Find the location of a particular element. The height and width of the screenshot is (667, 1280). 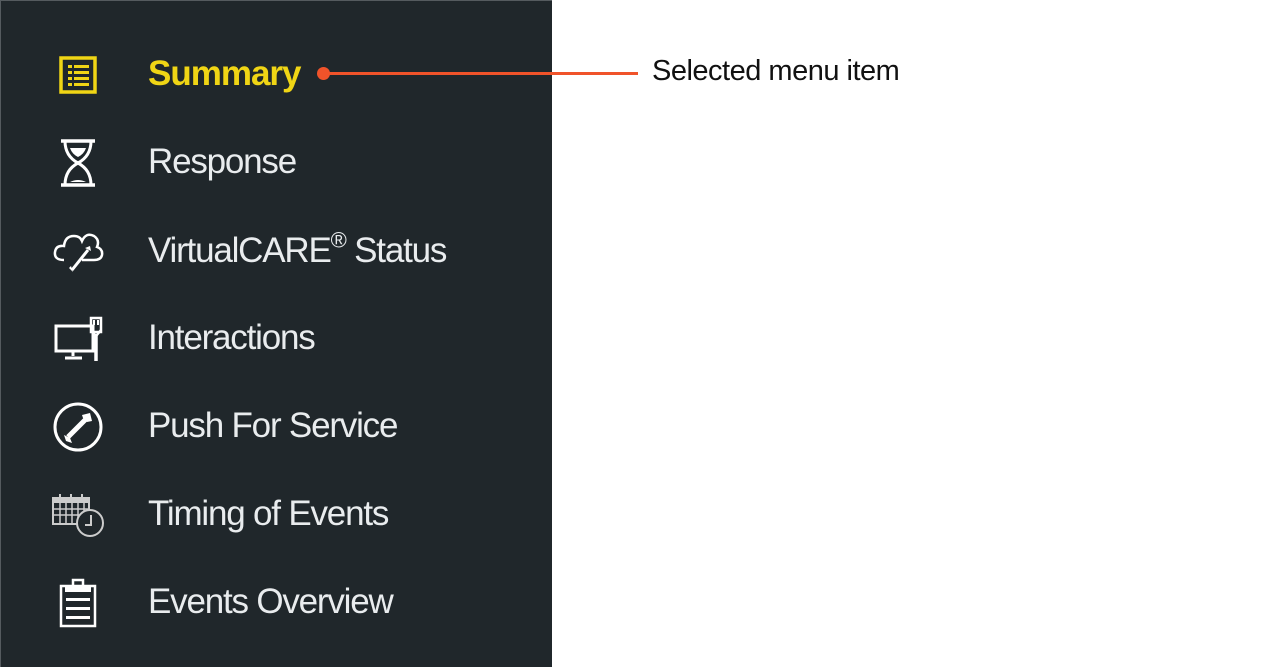

clipboard-icon is located at coordinates (78, 603).